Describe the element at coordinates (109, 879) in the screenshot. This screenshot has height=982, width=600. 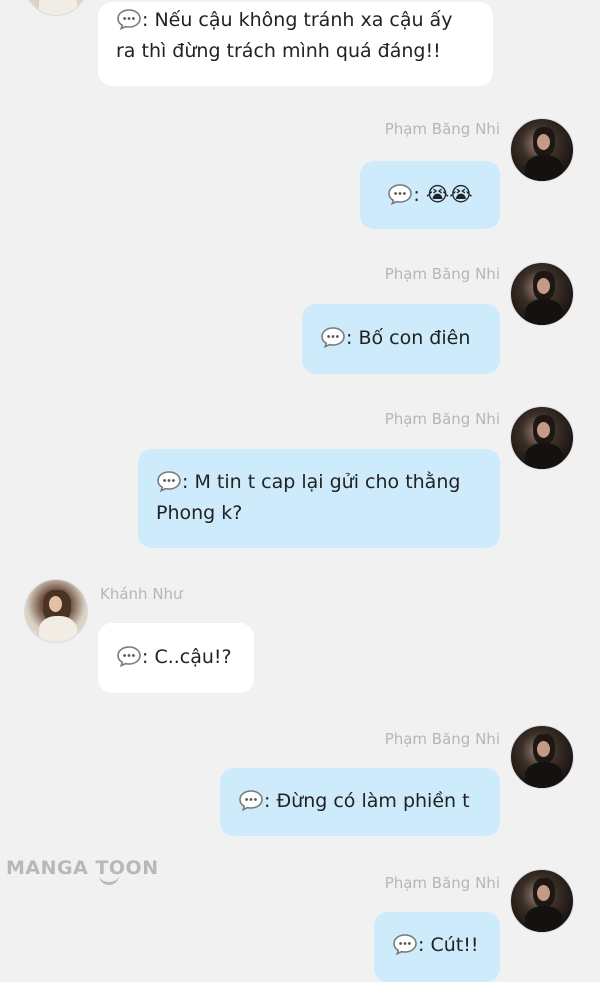
I see `logo-smile-icon` at that location.